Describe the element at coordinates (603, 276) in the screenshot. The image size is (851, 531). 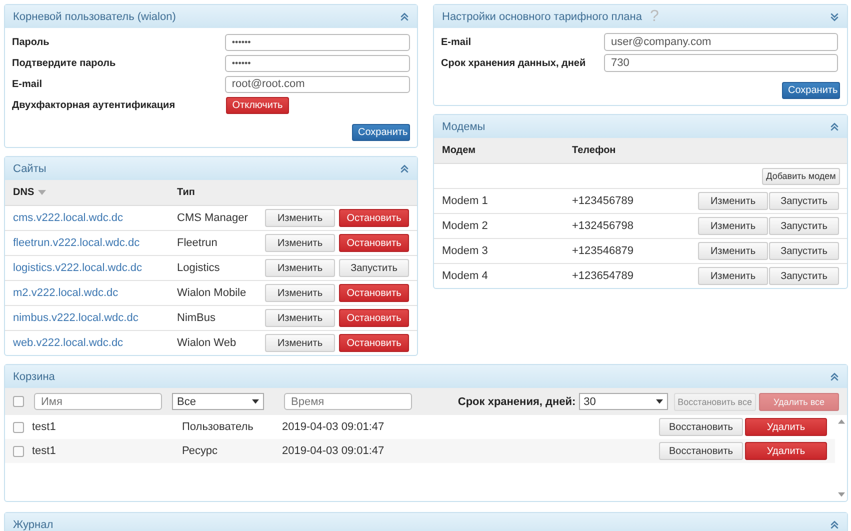
I see `table-cell-text: +123654789` at that location.